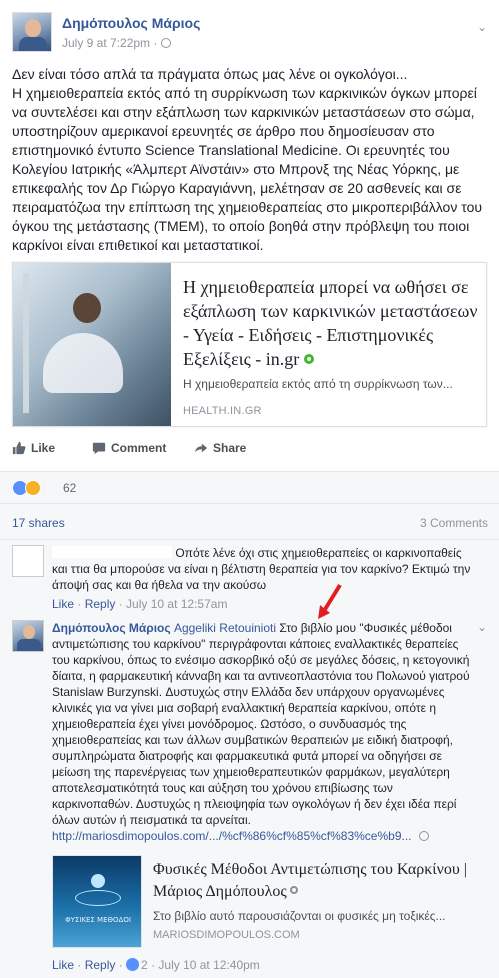 The width and height of the screenshot is (499, 978). What do you see at coordinates (201, 448) in the screenshot?
I see `share-icon` at bounding box center [201, 448].